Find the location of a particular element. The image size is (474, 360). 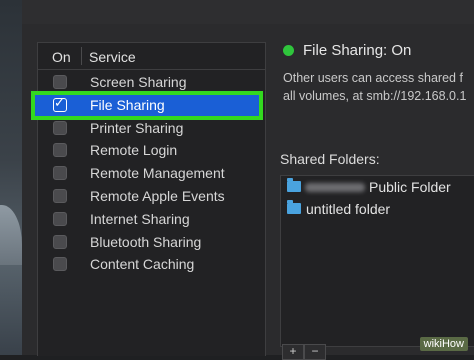

watermark-logo: wikiHow is located at coordinates (443, 344).